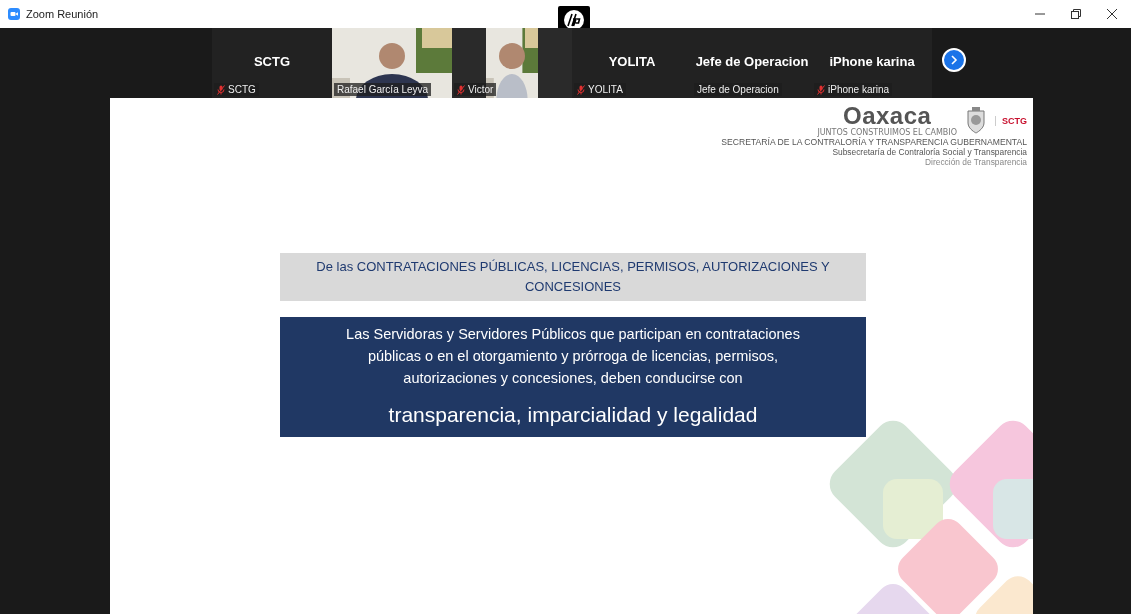 This screenshot has width=1131, height=614. Describe the element at coordinates (976, 120) in the screenshot. I see `coat-of-arms-icon` at that location.